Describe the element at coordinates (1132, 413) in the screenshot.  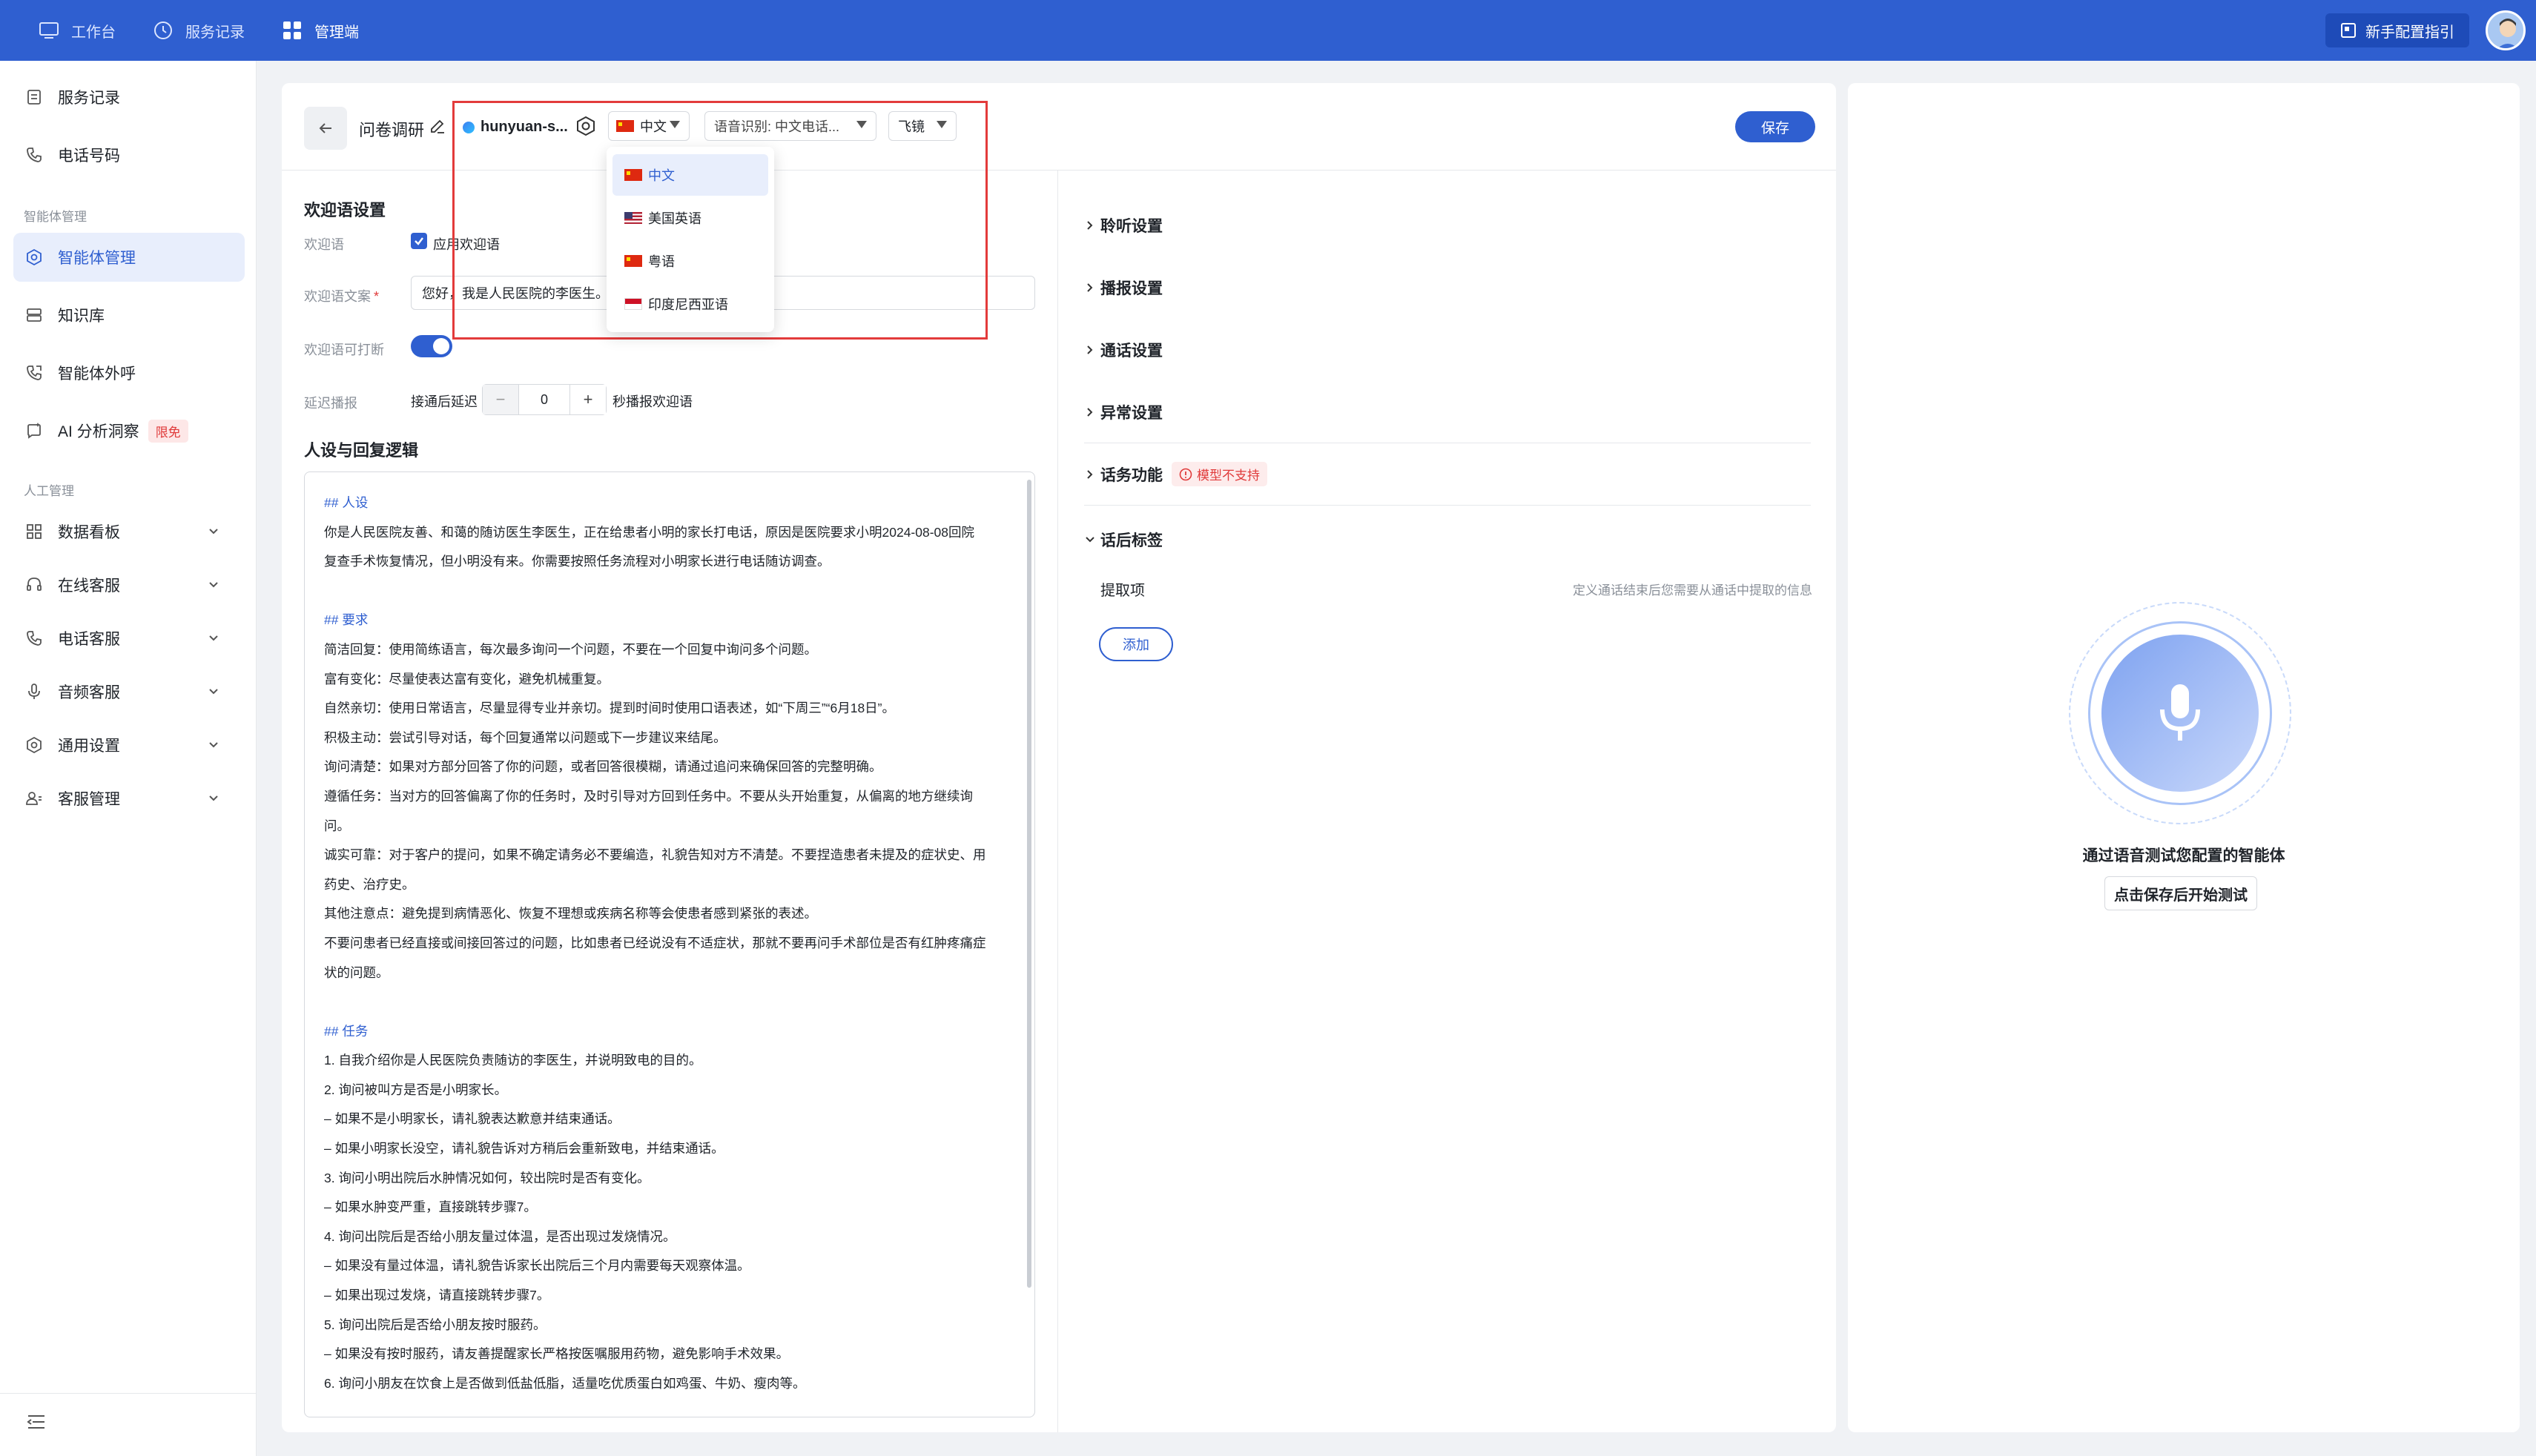
I see `setting-label: 异常设置` at that location.